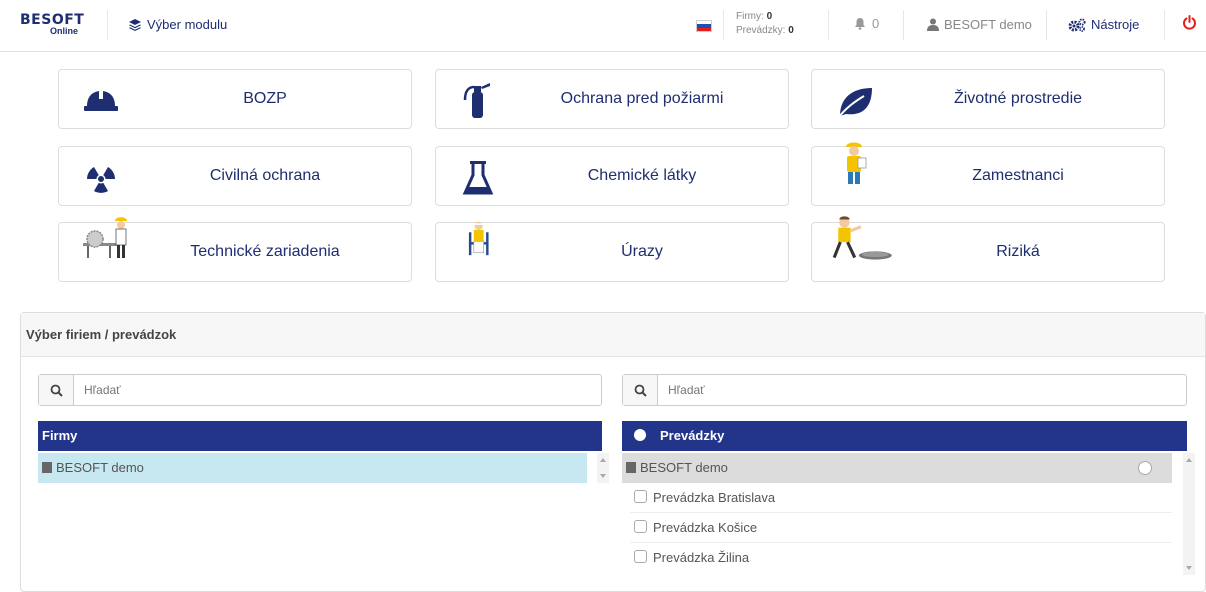  Describe the element at coordinates (320, 436) in the screenshot. I see `firmy-table-header: Firmy` at that location.